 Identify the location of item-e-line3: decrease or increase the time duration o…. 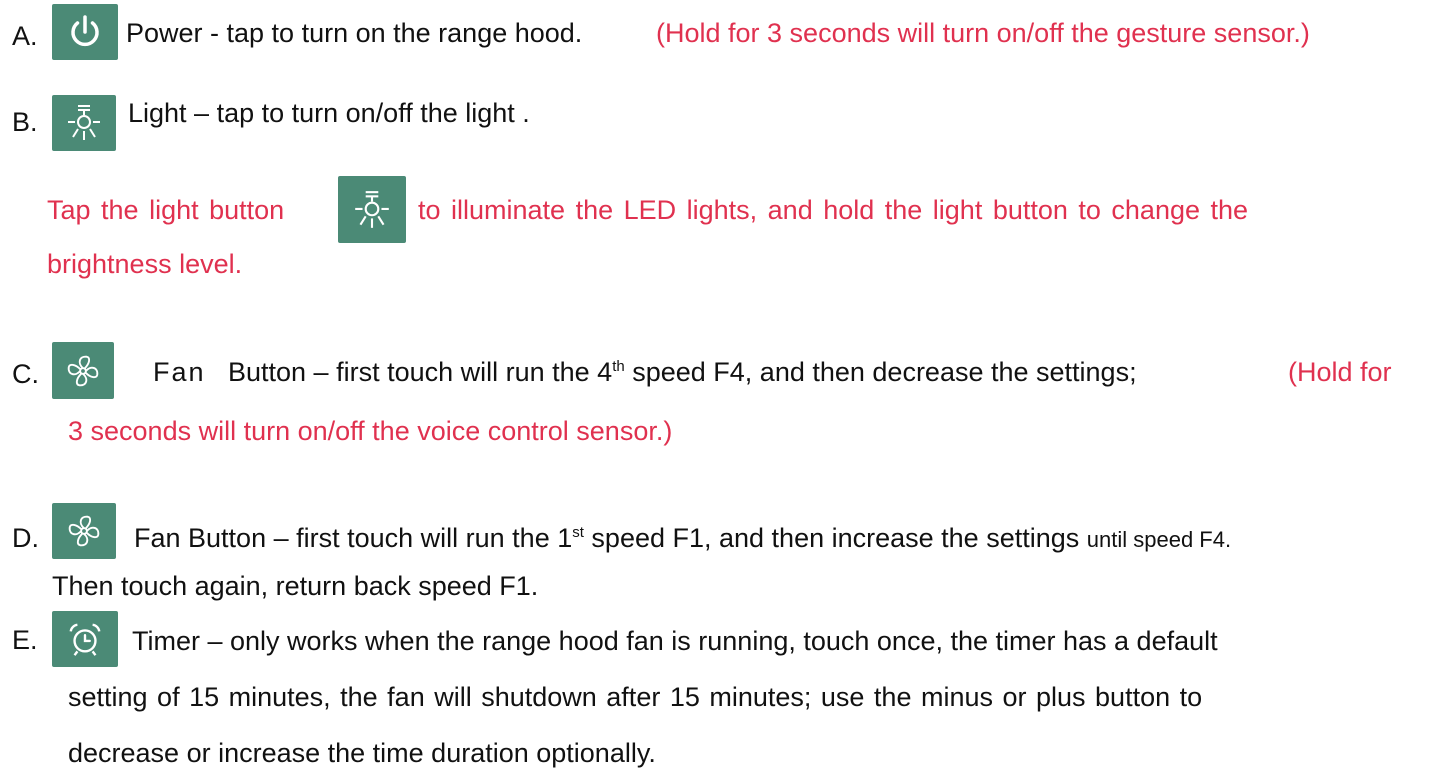
(362, 753).